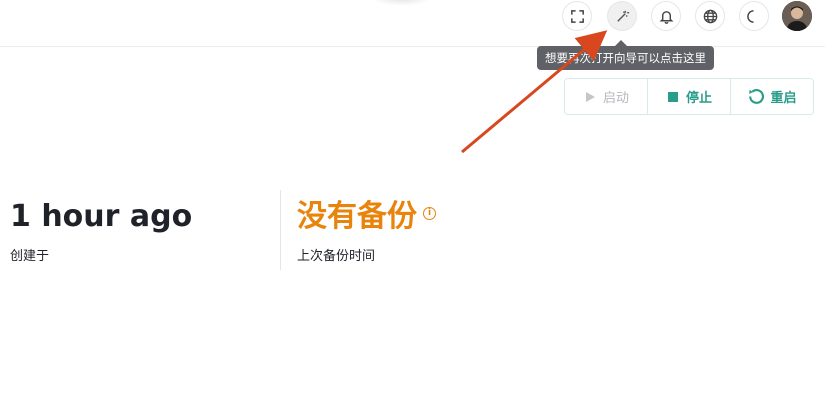 This screenshot has height=396, width=825. What do you see at coordinates (429, 213) in the screenshot?
I see `info-icon: i` at bounding box center [429, 213].